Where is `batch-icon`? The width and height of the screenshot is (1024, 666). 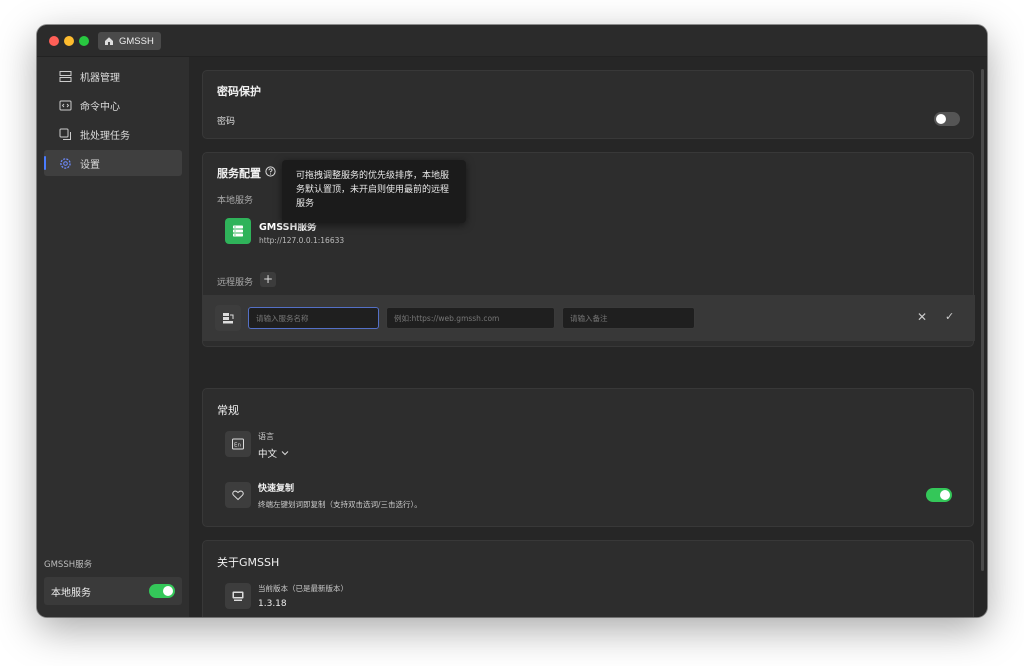
batch-icon is located at coordinates (65, 134).